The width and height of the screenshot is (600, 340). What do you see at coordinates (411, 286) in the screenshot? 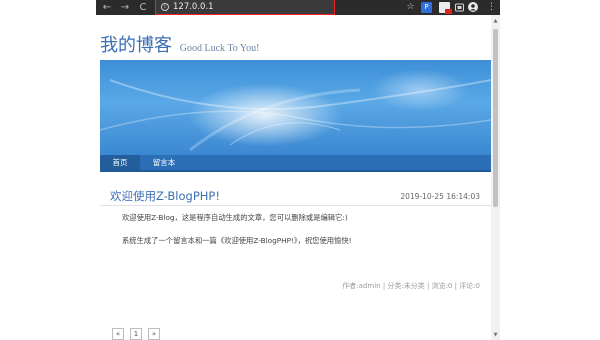
I see `post-meta: 作者:admin | 分类:未分类 | 浏览:0 | 评论:0` at bounding box center [411, 286].